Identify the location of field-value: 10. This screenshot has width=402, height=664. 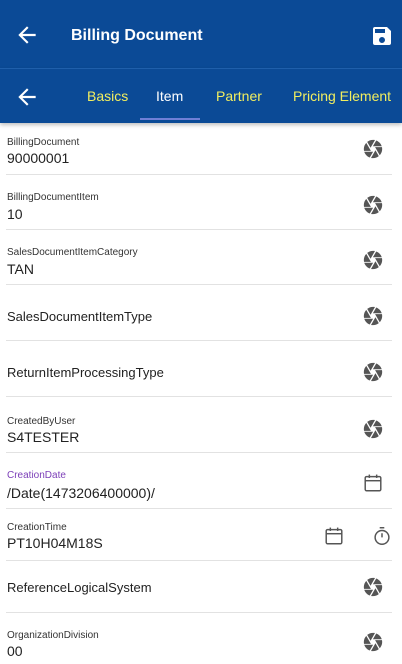
(15, 214).